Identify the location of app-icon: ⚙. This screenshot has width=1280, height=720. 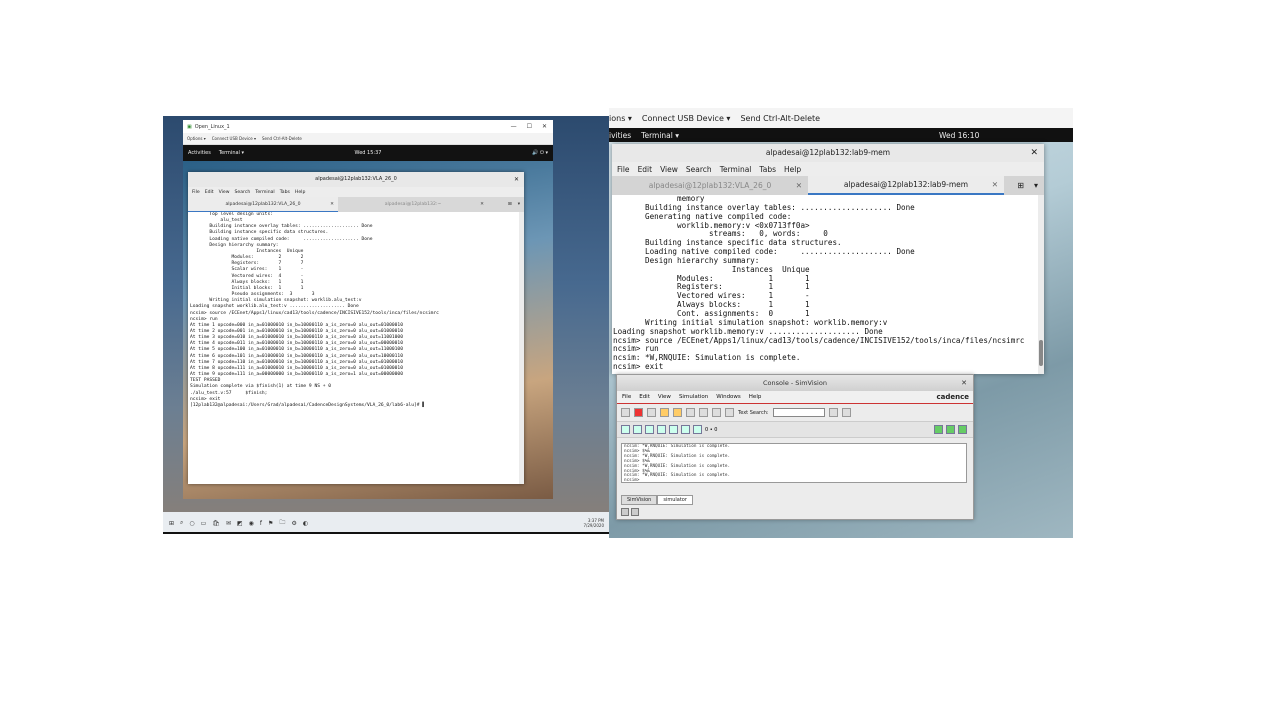
(293, 523).